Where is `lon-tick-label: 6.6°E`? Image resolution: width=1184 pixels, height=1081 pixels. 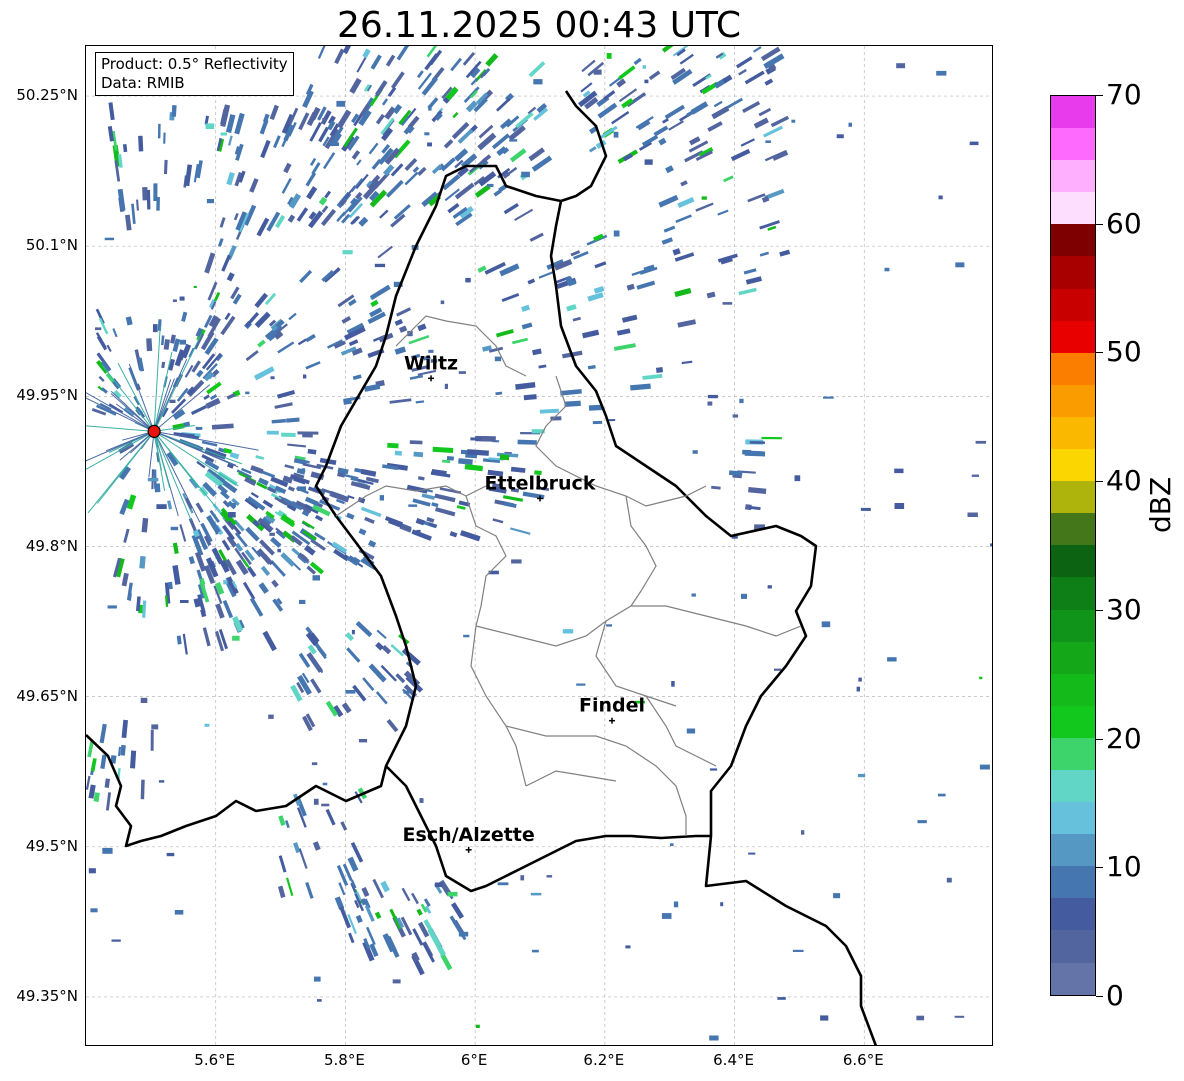
lon-tick-label: 6.6°E is located at coordinates (863, 1060).